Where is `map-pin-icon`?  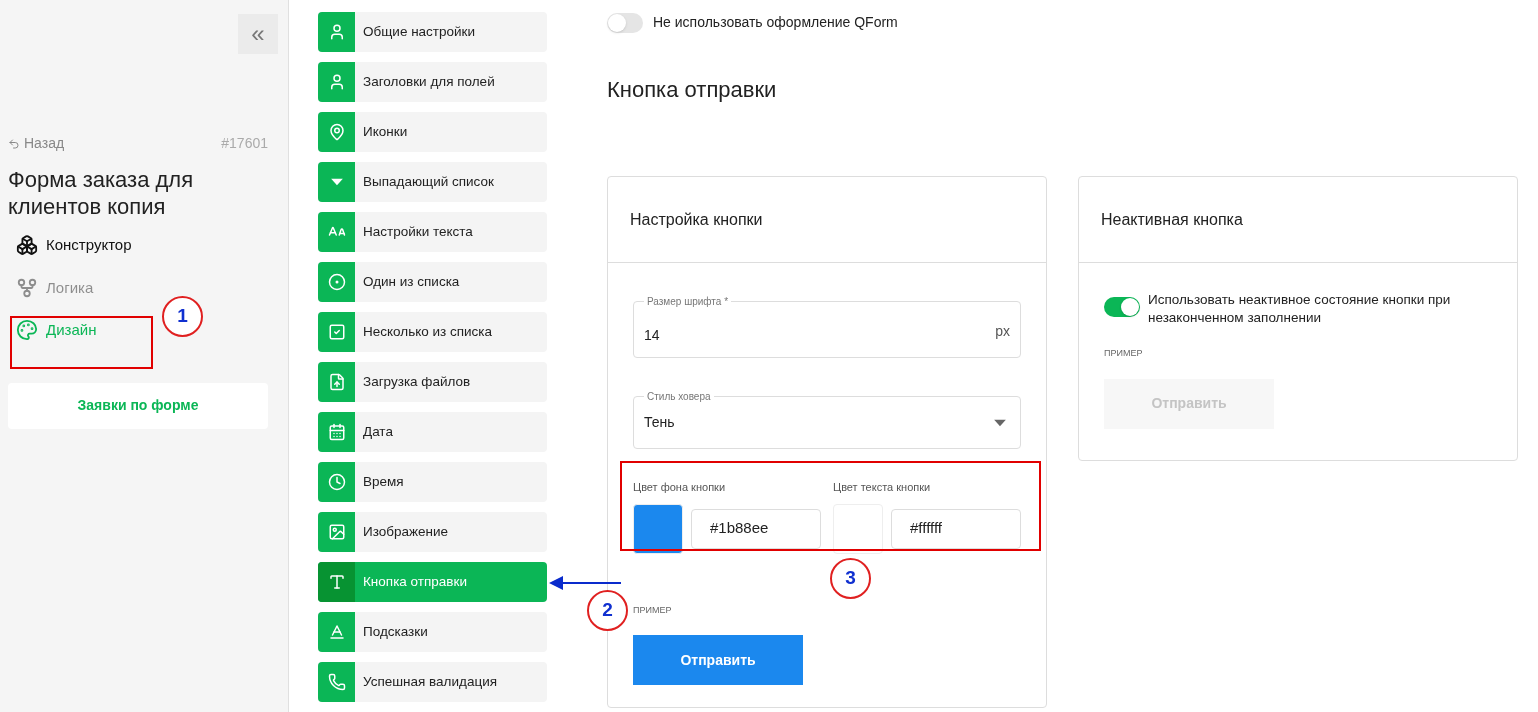
map-pin-icon is located at coordinates (336, 132).